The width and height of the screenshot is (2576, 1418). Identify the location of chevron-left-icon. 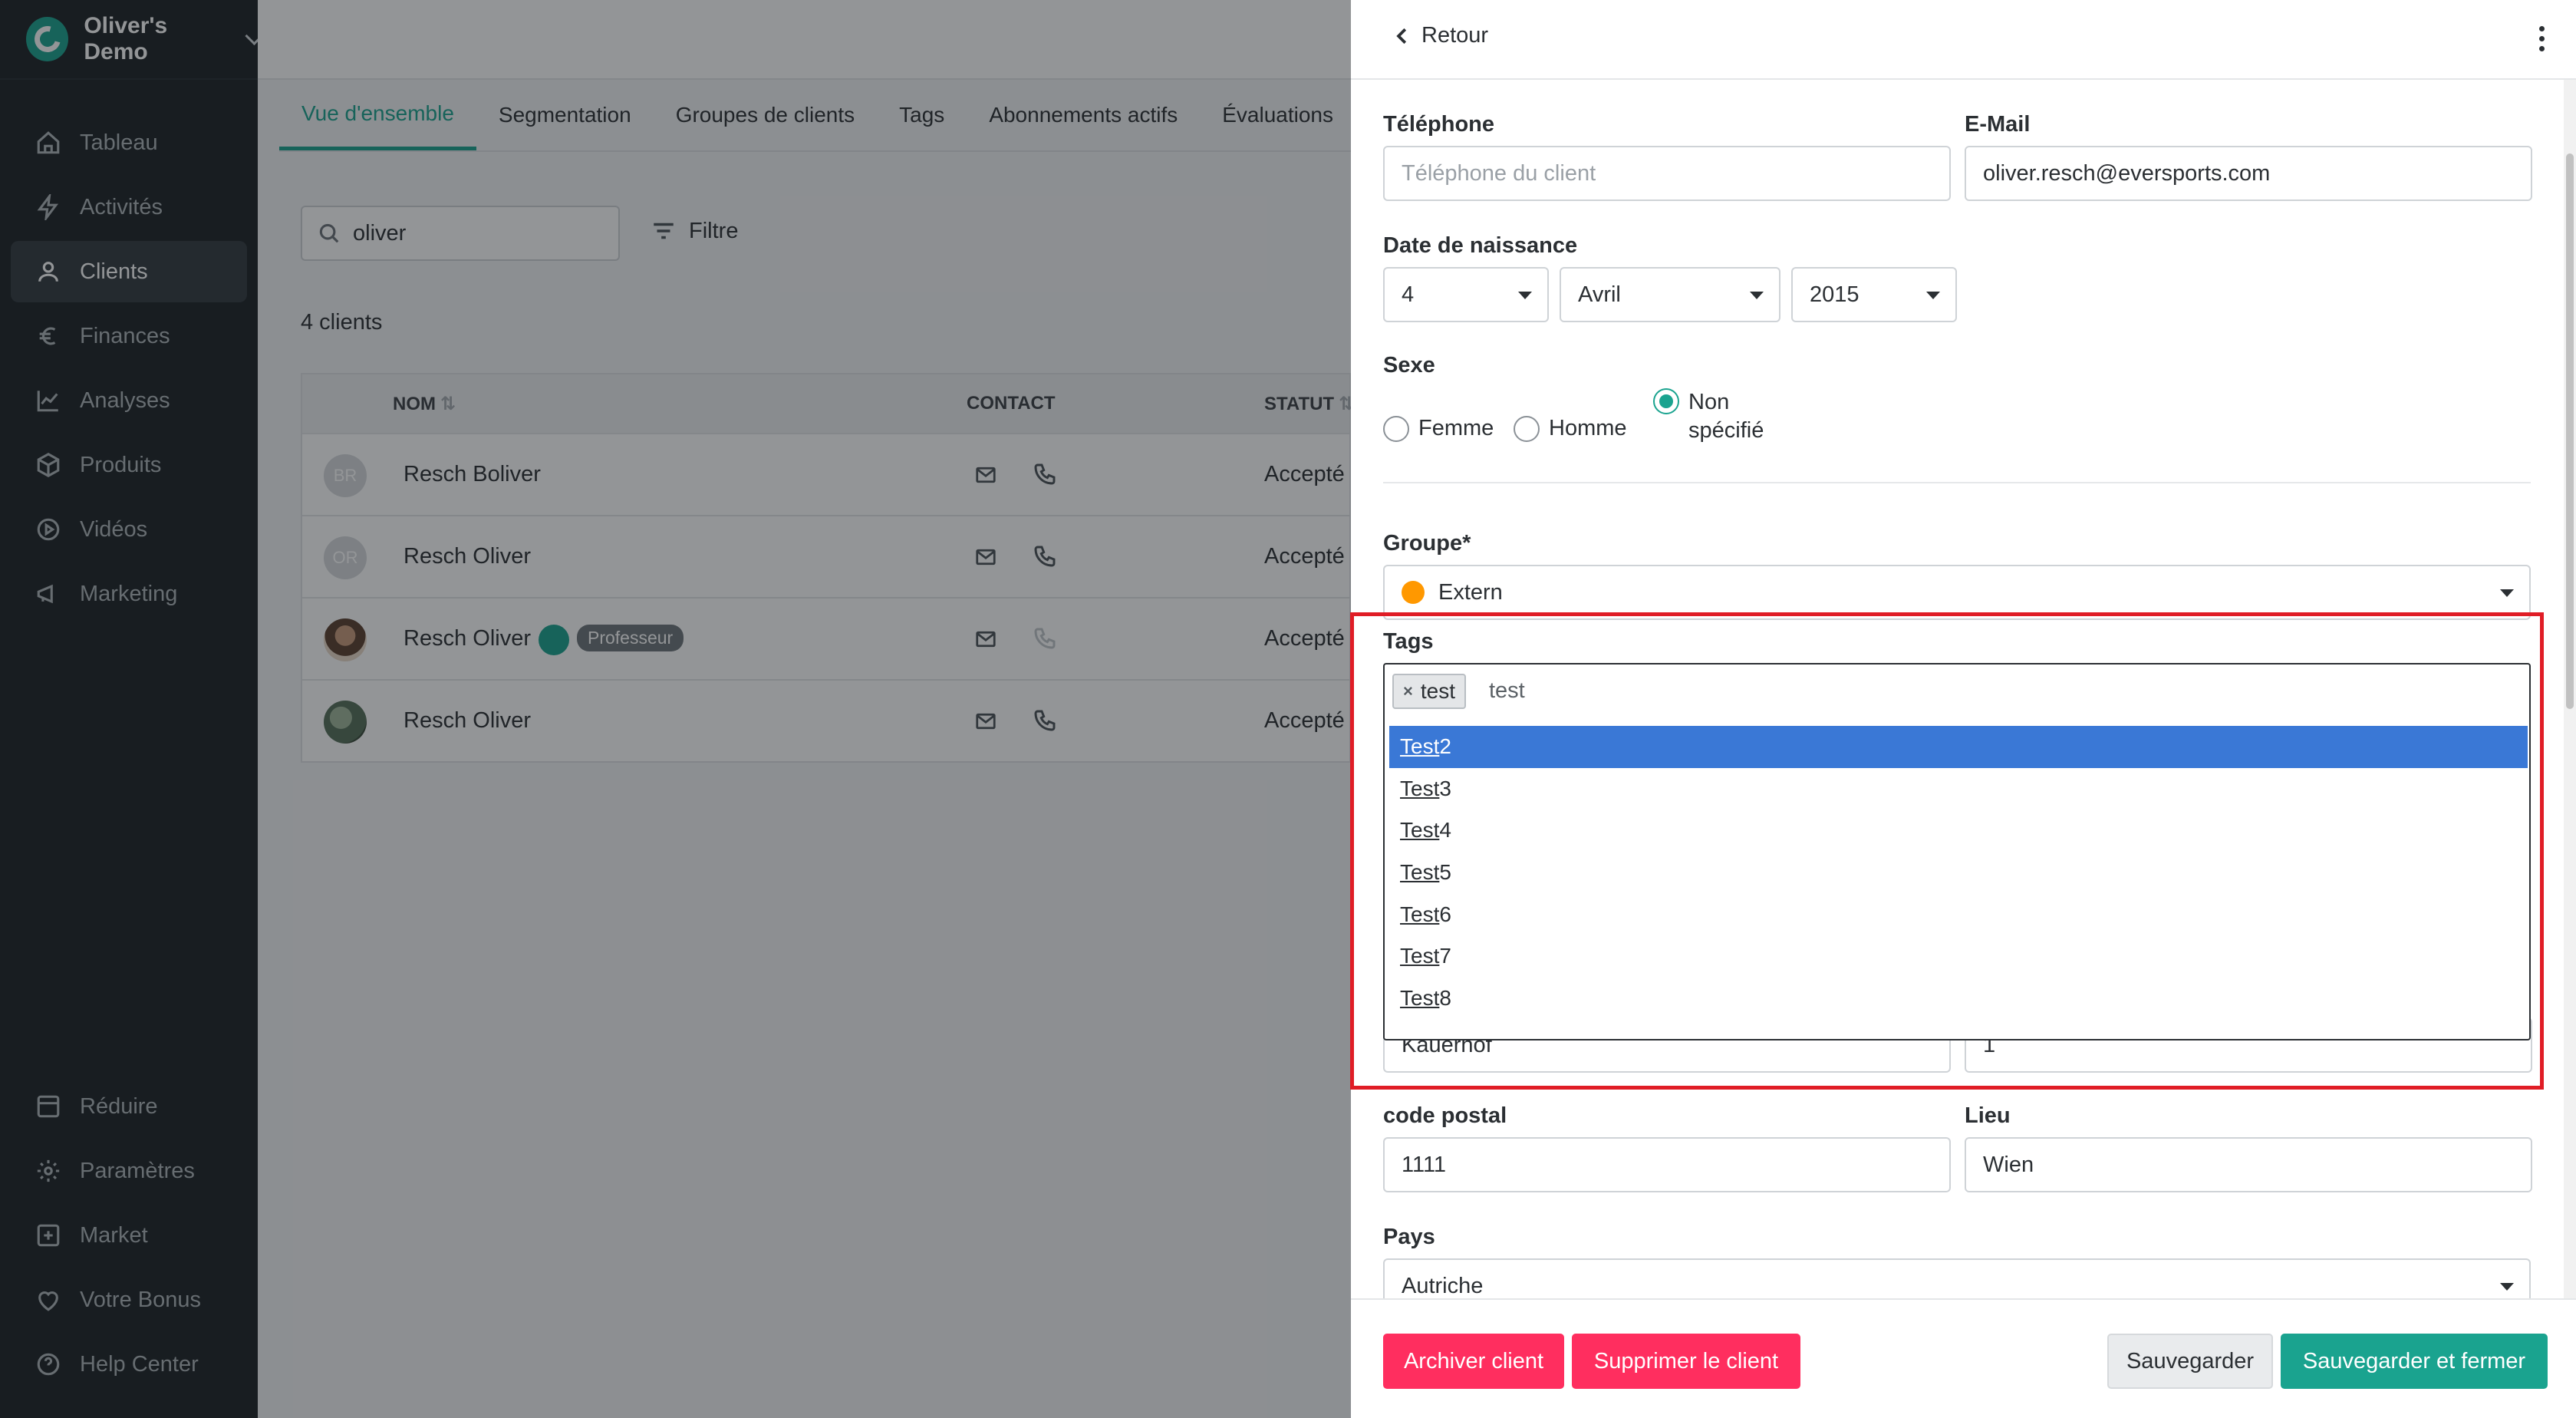
(1401, 36).